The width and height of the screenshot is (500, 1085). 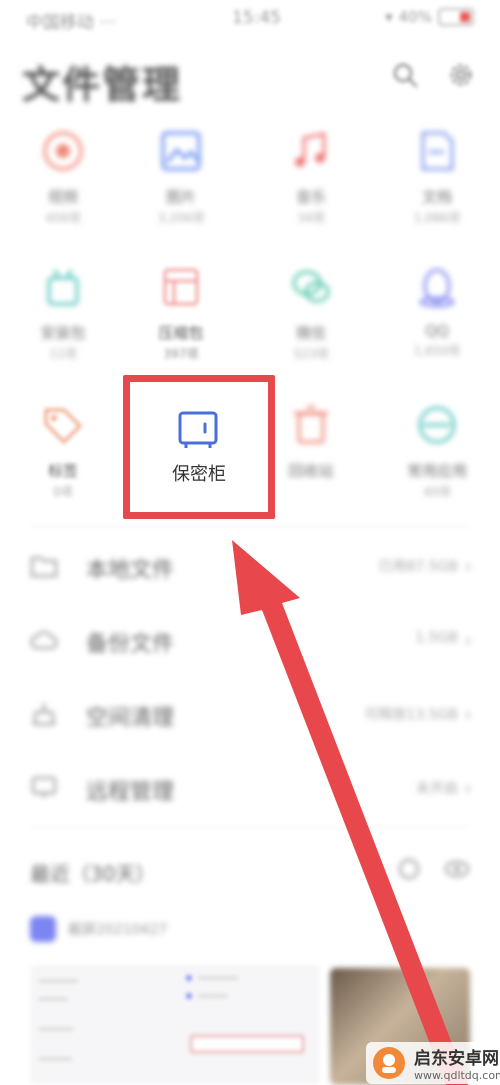 What do you see at coordinates (415, 17) in the screenshot?
I see `battery-label: 40%` at bounding box center [415, 17].